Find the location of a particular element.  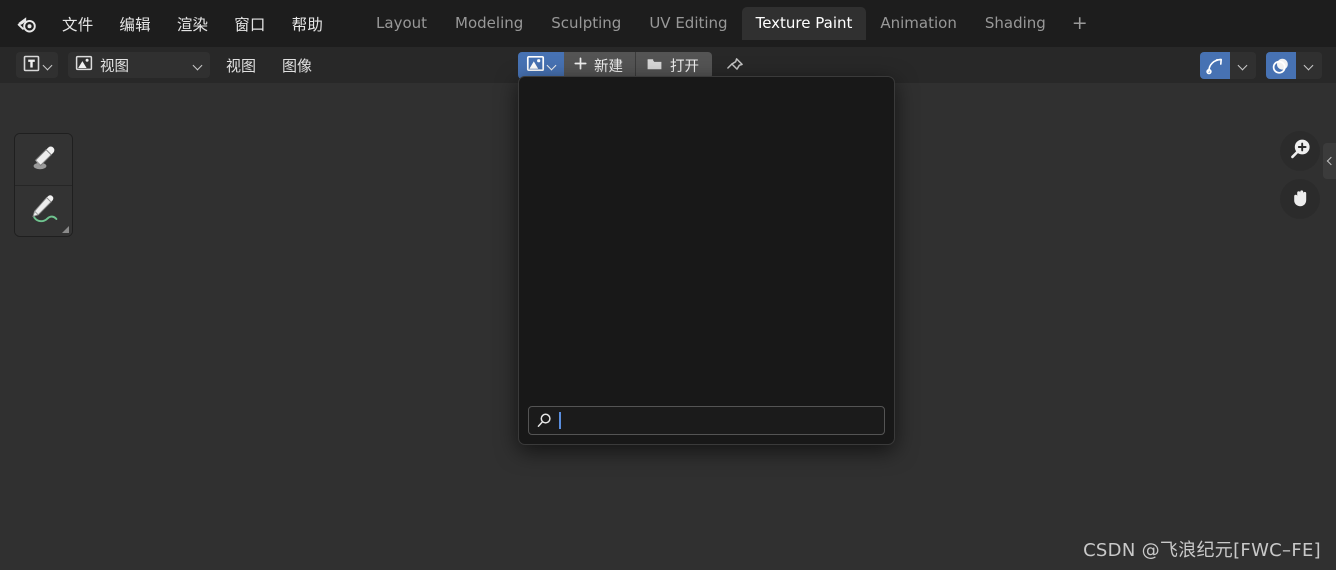

gizmo-curve-icon is located at coordinates (1215, 65).